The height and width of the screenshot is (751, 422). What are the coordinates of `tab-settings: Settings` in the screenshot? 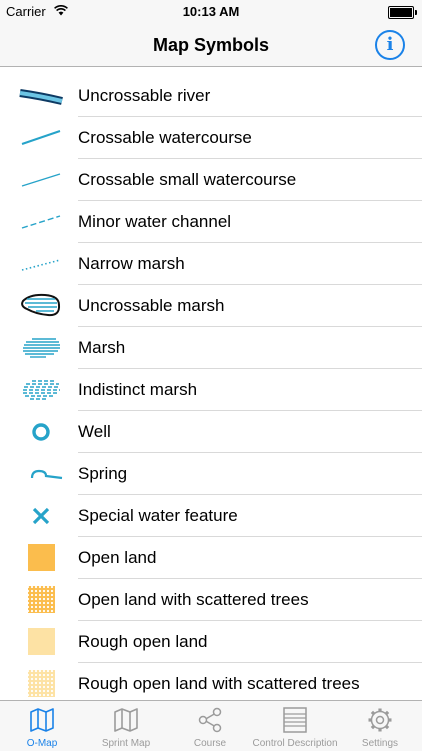 It's located at (380, 726).